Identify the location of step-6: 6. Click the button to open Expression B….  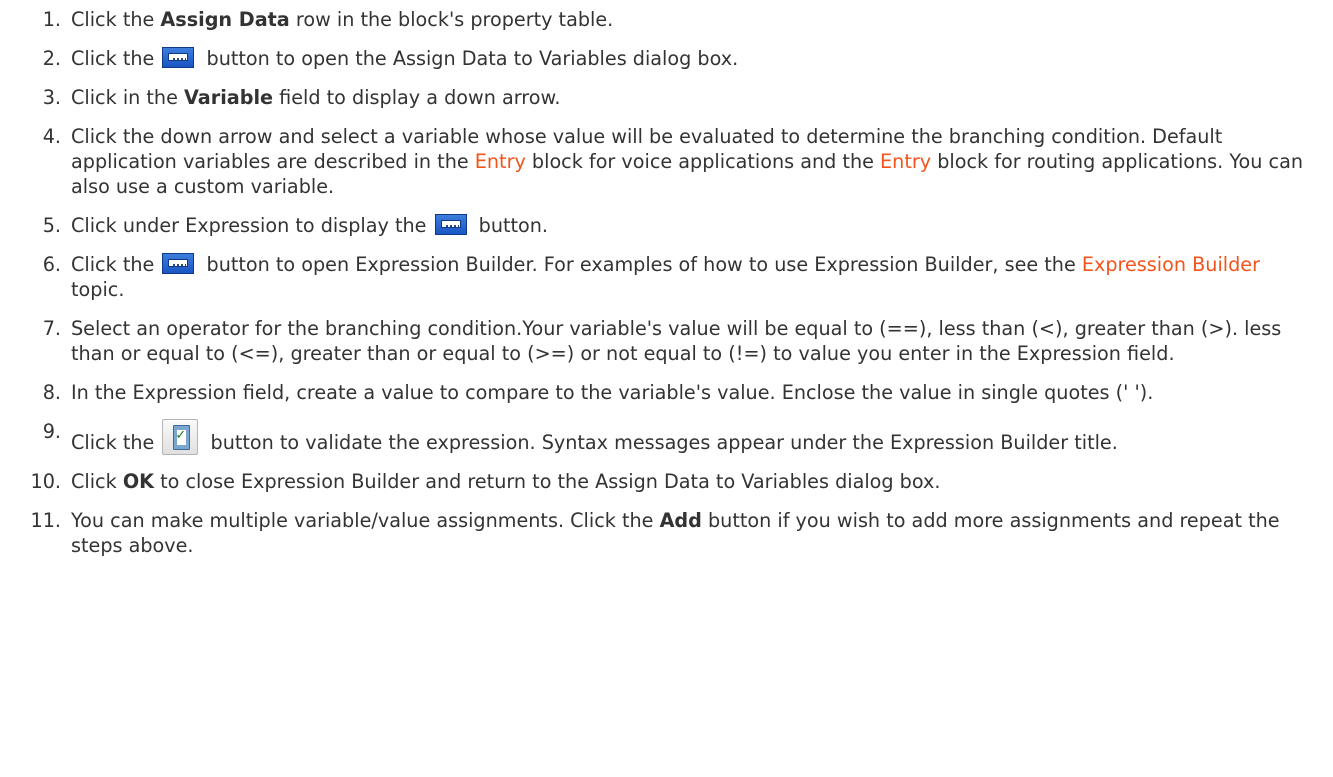
(666, 277).